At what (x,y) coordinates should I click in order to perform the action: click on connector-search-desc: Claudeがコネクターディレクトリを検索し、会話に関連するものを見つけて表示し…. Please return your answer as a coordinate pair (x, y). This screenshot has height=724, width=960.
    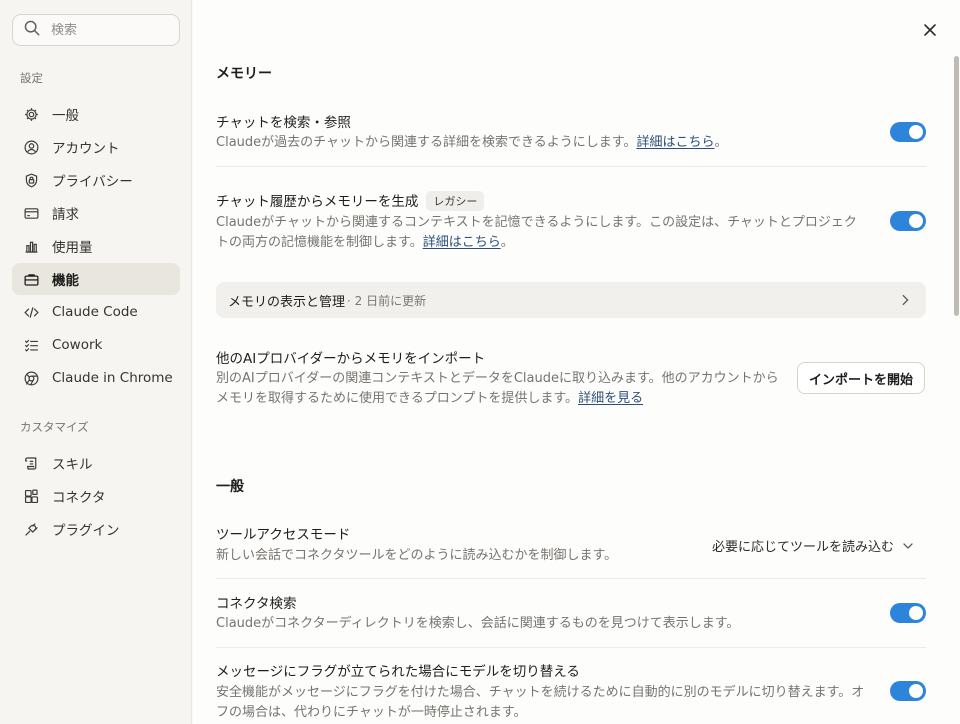
    Looking at the image, I should click on (478, 623).